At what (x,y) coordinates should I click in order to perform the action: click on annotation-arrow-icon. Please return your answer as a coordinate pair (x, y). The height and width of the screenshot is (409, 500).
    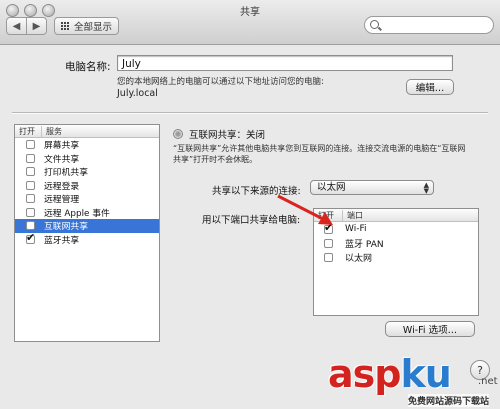
    Looking at the image, I should click on (305, 209).